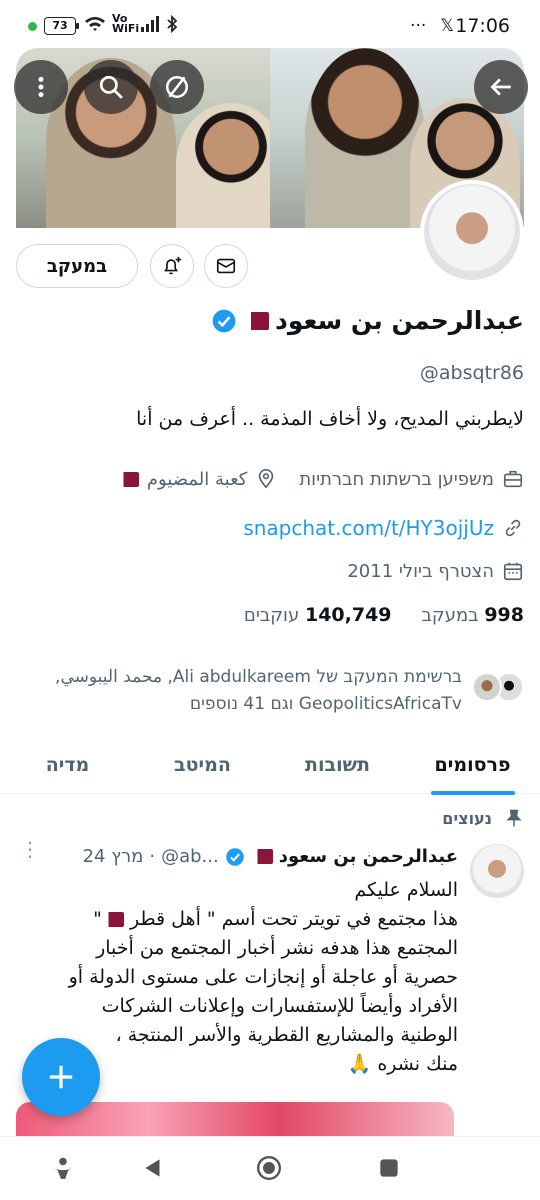 The height and width of the screenshot is (1200, 540). What do you see at coordinates (270, 26) in the screenshot?
I see `status-bar: 73 Vo WiFi ··· 𝕏 17:06` at bounding box center [270, 26].